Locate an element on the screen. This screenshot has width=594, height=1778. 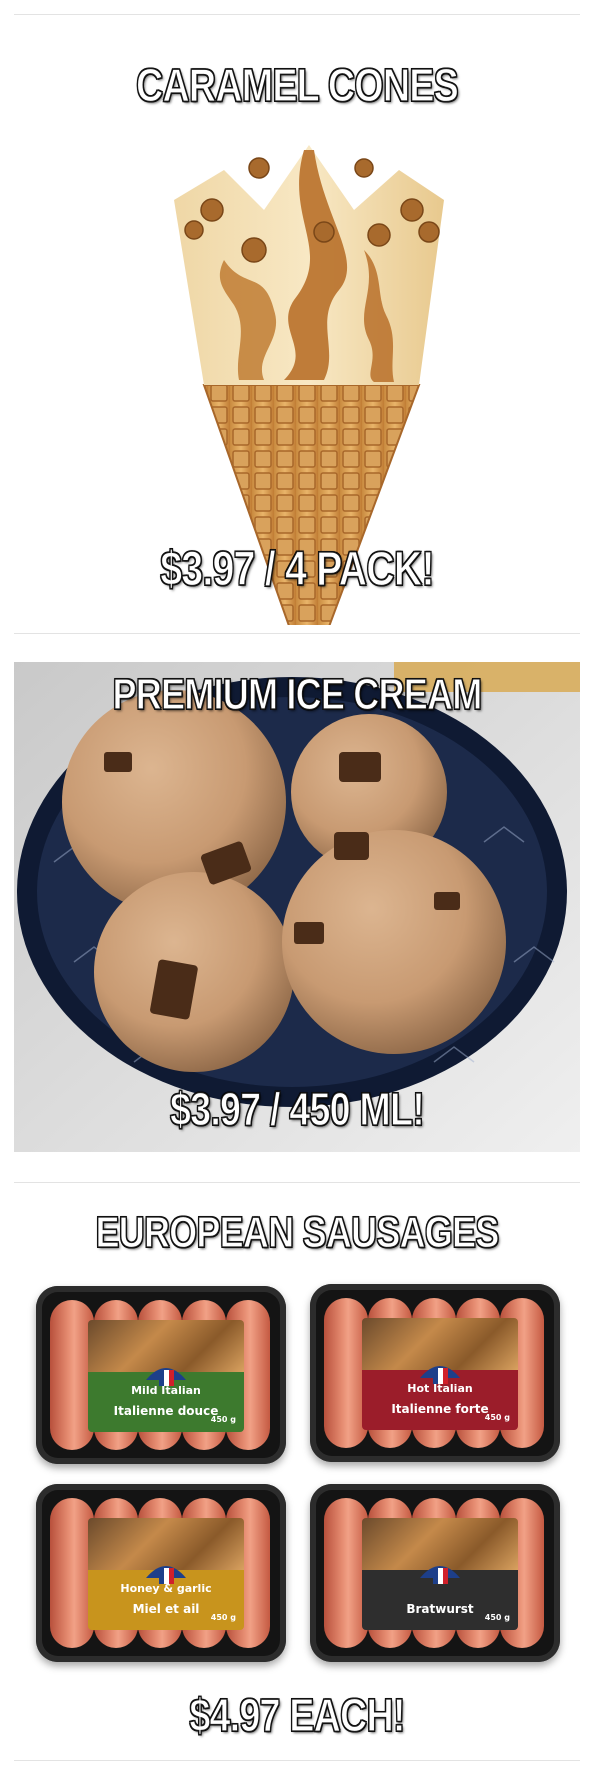
pack-name-en: Mild Italian is located at coordinates (166, 1390).